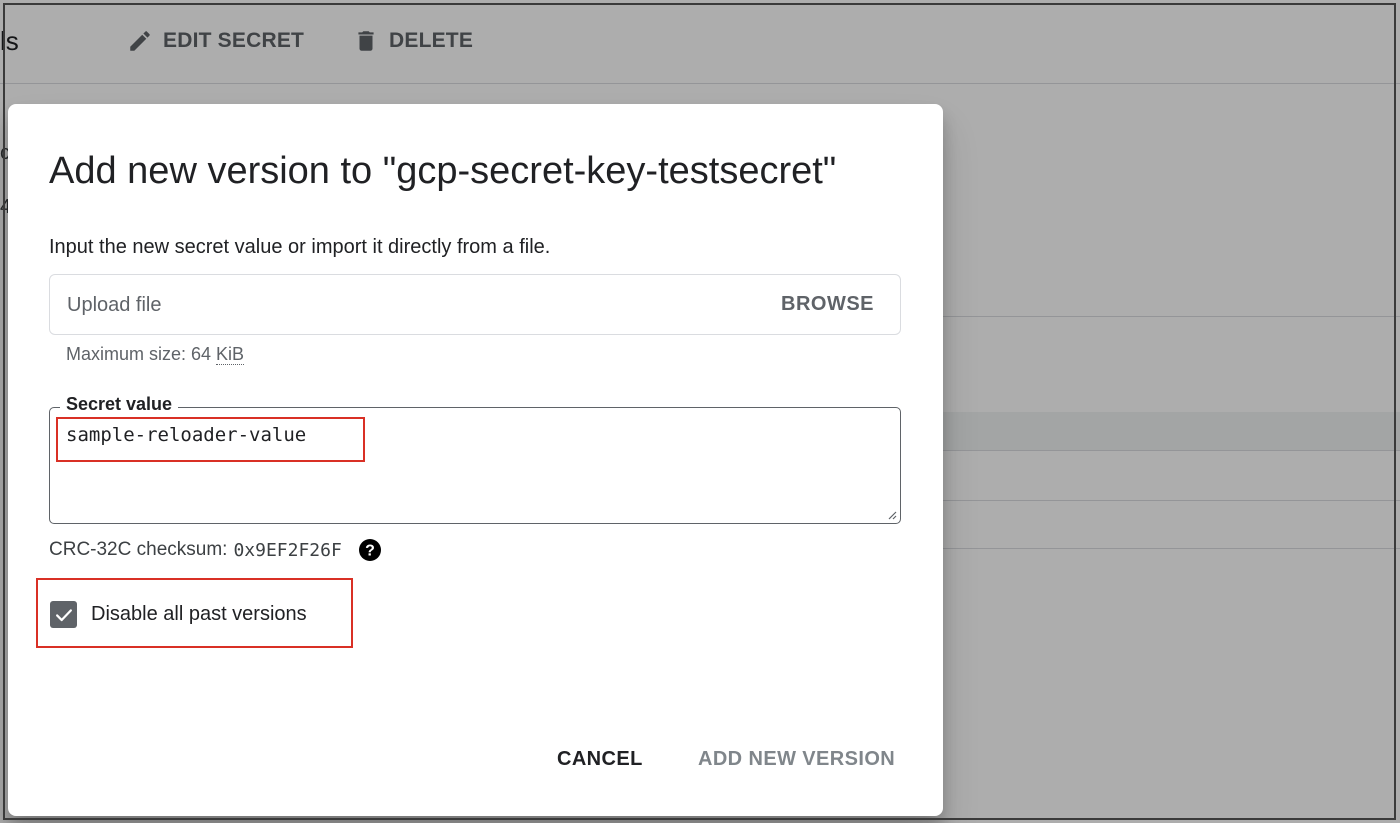  Describe the element at coordinates (114, 305) in the screenshot. I see `upload-file-placeholder: Upload file` at that location.